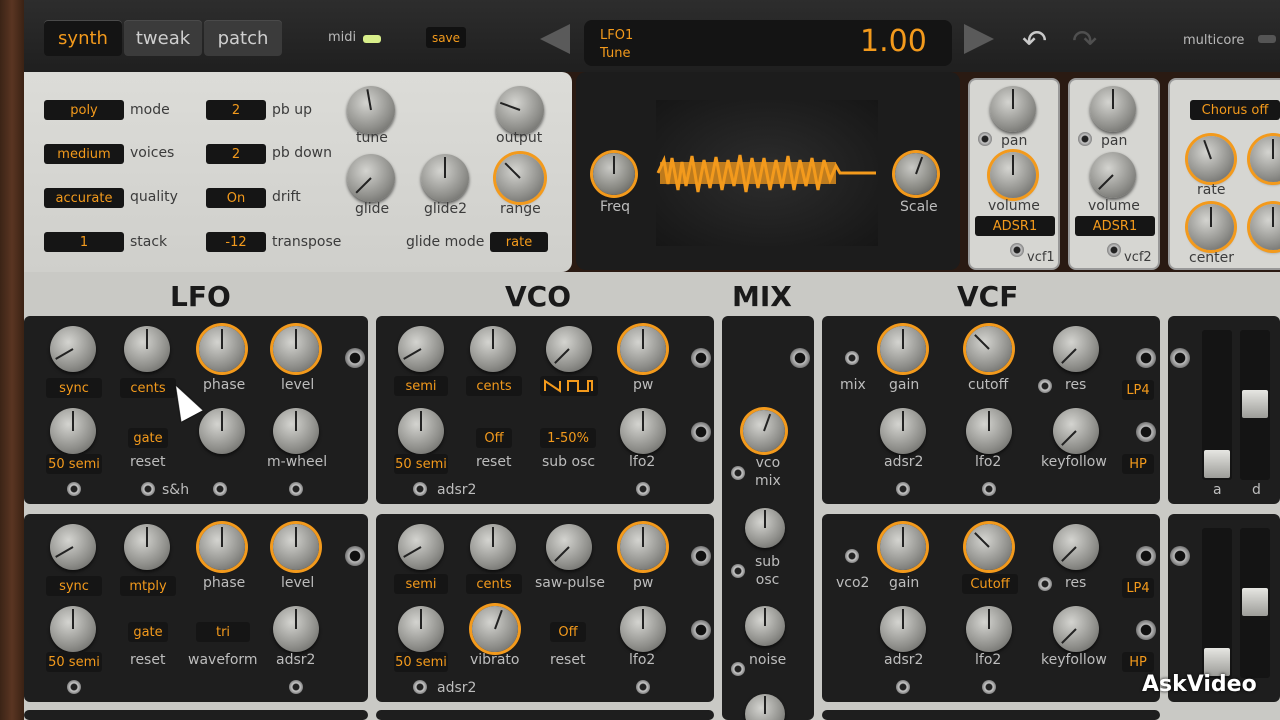  What do you see at coordinates (1013, 175) in the screenshot?
I see `vcf1-volume-knob` at bounding box center [1013, 175].